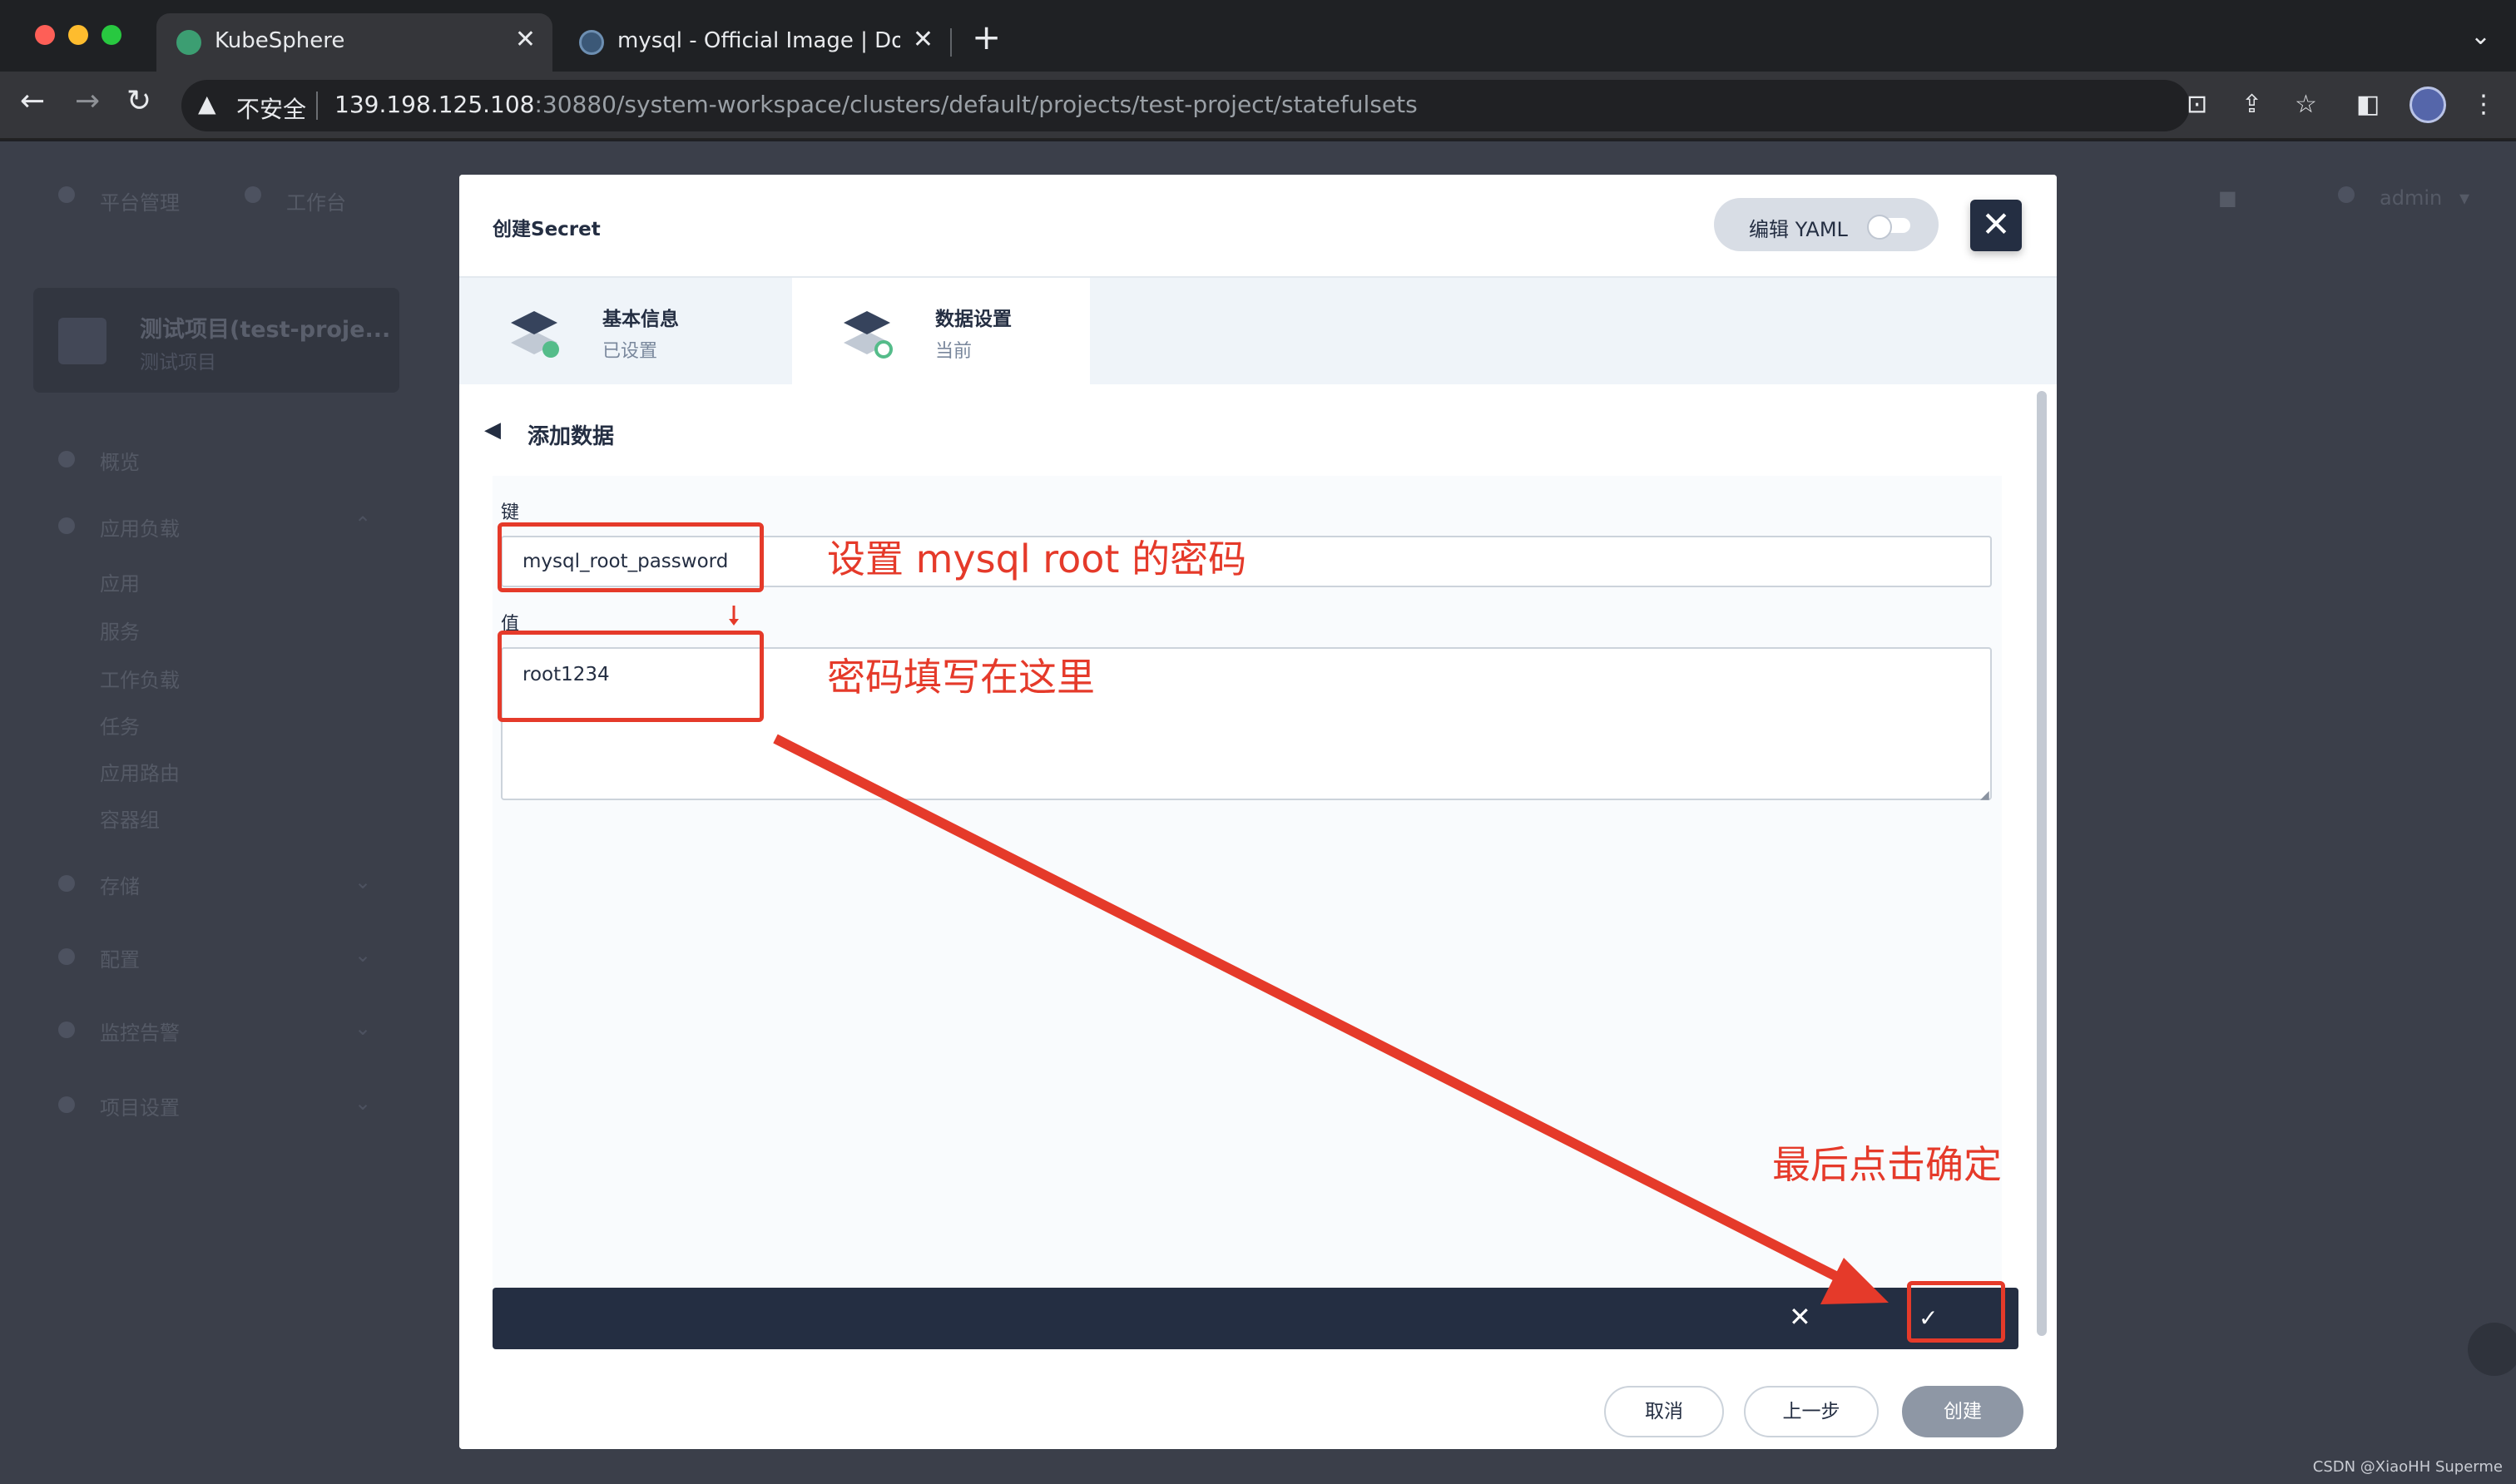 The width and height of the screenshot is (2516, 1484). What do you see at coordinates (120, 460) in the screenshot?
I see `sidebar-item-overview: 概览` at bounding box center [120, 460].